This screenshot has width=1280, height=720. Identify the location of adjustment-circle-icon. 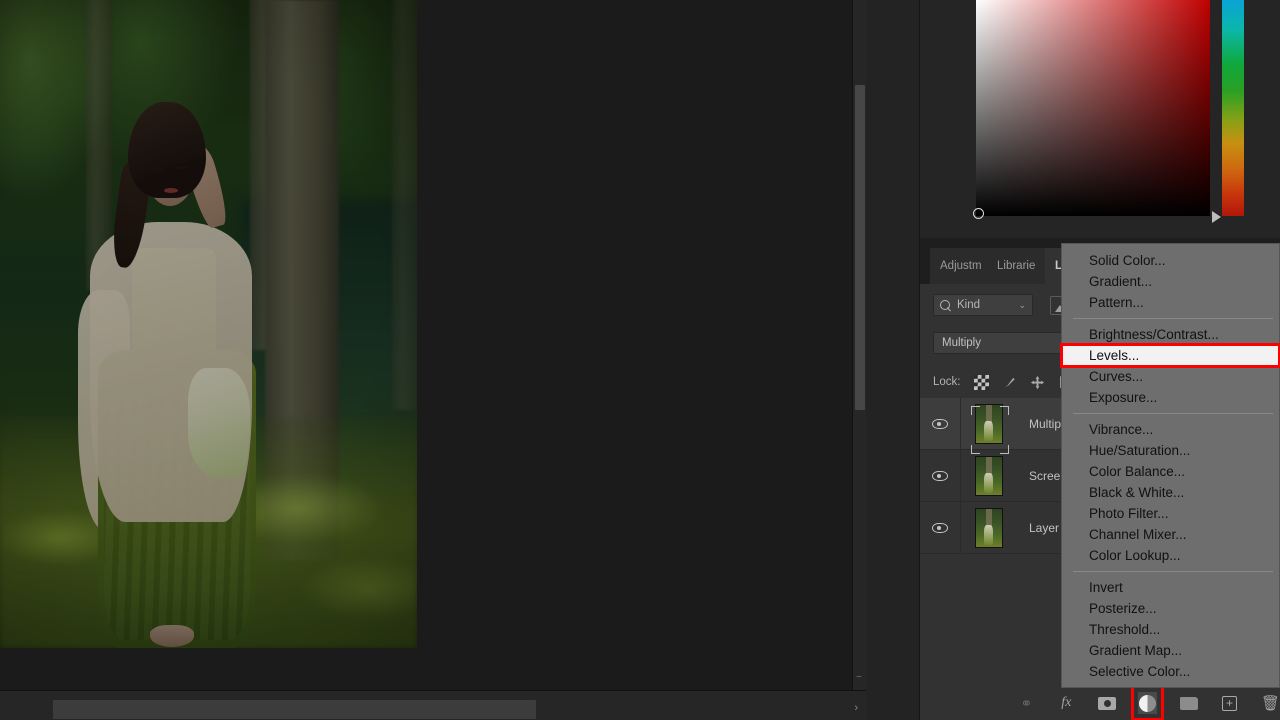
(1148, 703).